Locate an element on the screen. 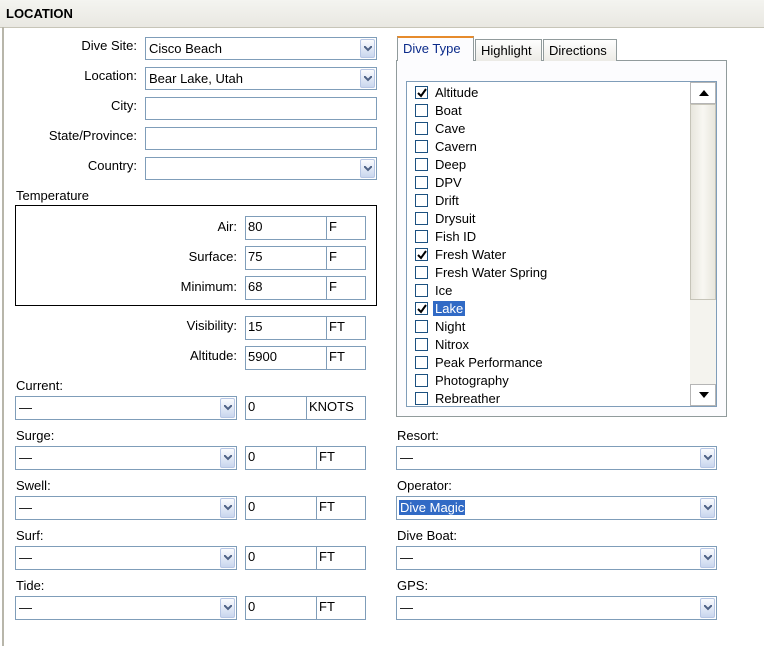 This screenshot has height=646, width=764. altitude-input: 5900 is located at coordinates (286, 358).